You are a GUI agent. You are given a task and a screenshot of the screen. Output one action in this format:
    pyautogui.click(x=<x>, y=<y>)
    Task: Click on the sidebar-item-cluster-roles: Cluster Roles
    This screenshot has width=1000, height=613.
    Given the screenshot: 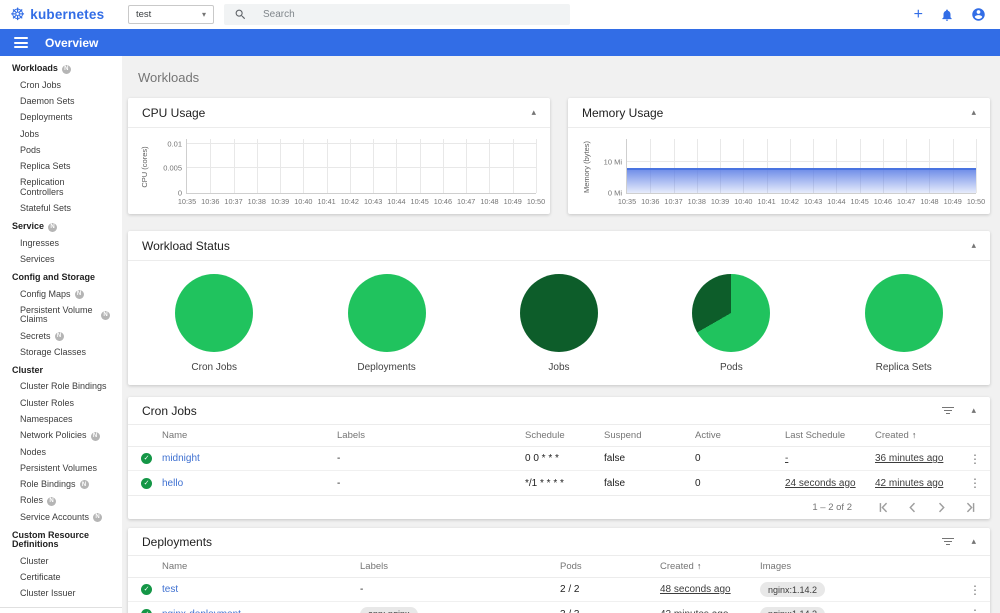 What is the action you would take?
    pyautogui.click(x=61, y=403)
    